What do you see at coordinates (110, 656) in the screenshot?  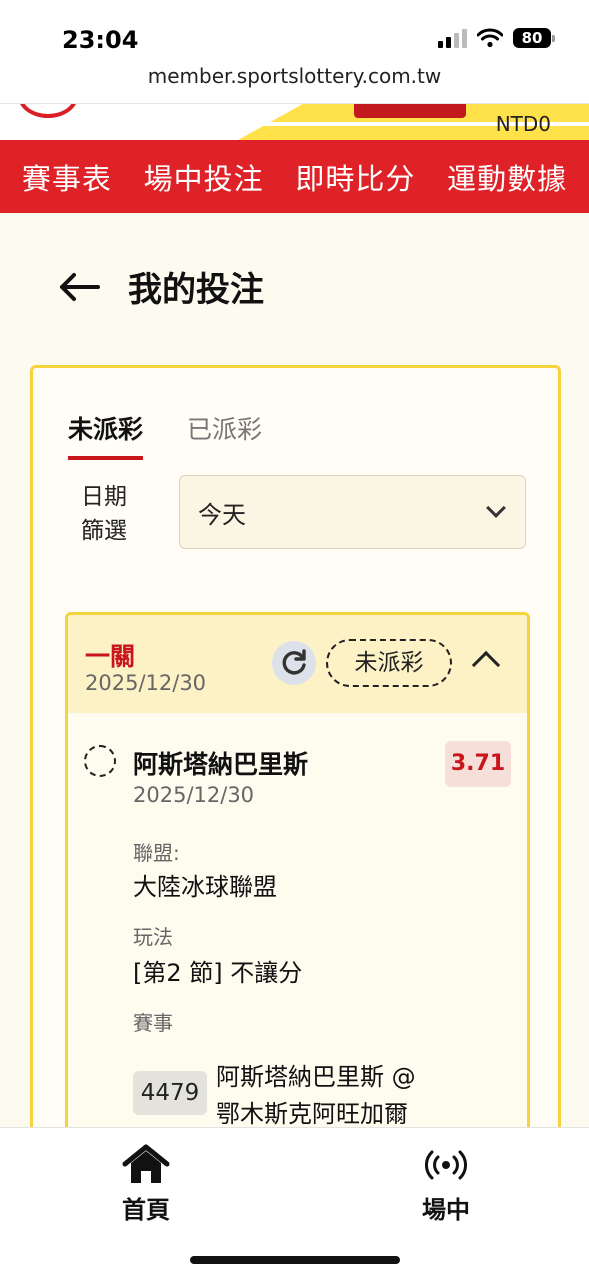 I see `bet-type: 一關` at bounding box center [110, 656].